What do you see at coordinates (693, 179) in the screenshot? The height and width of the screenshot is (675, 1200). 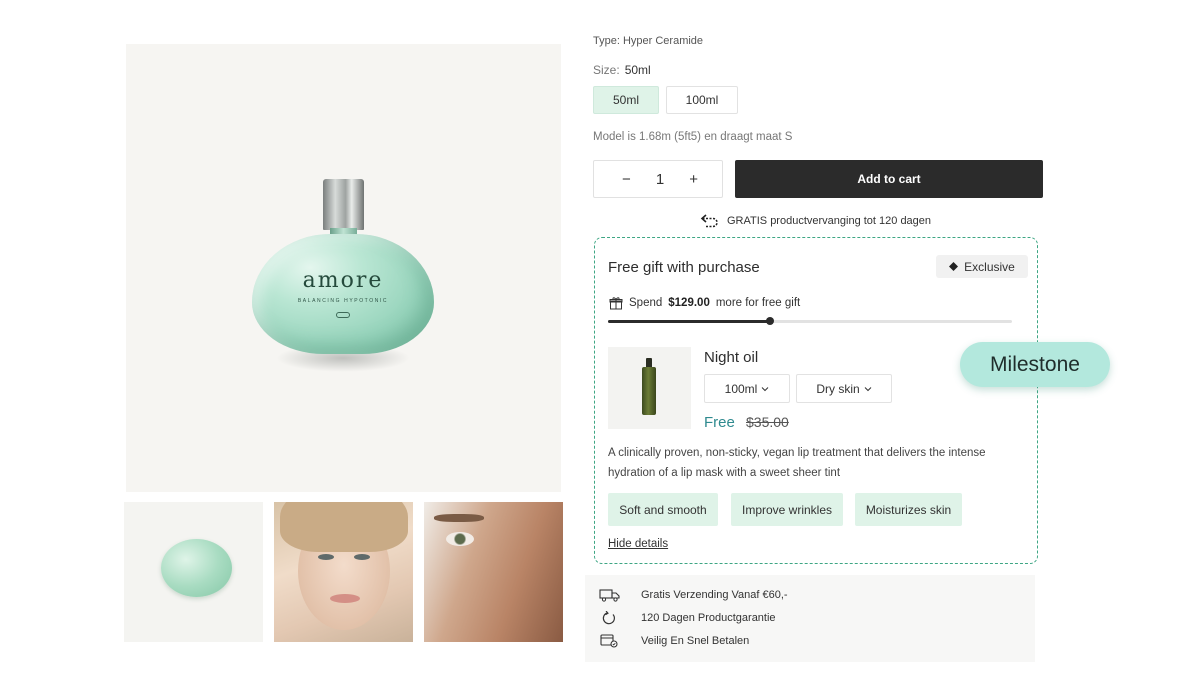 I see `qty-increase-button: +` at bounding box center [693, 179].